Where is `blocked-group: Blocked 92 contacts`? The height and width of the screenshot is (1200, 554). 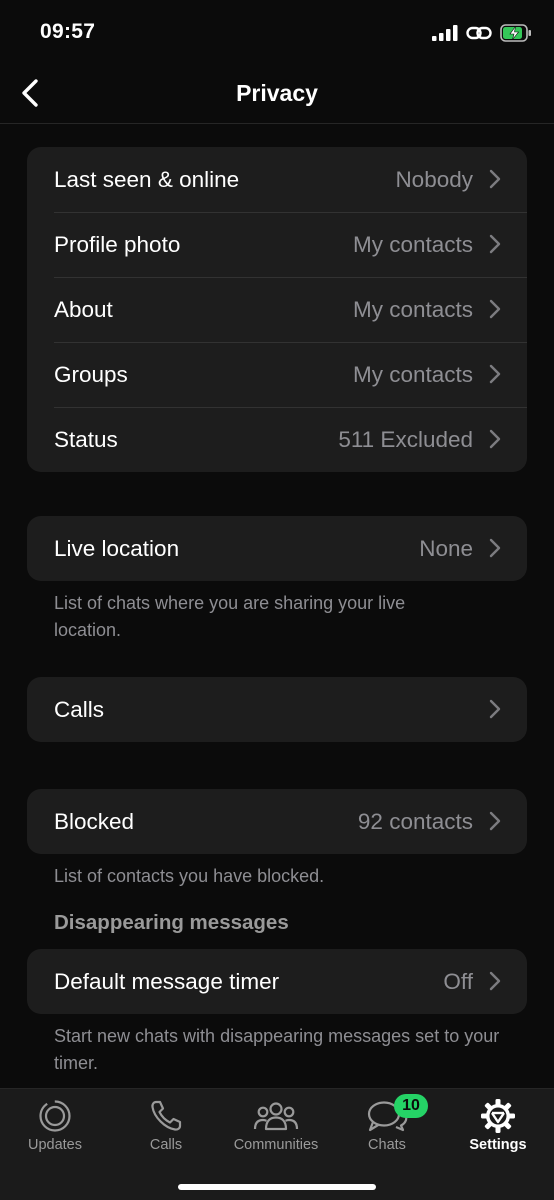
blocked-group: Blocked 92 contacts is located at coordinates (277, 821).